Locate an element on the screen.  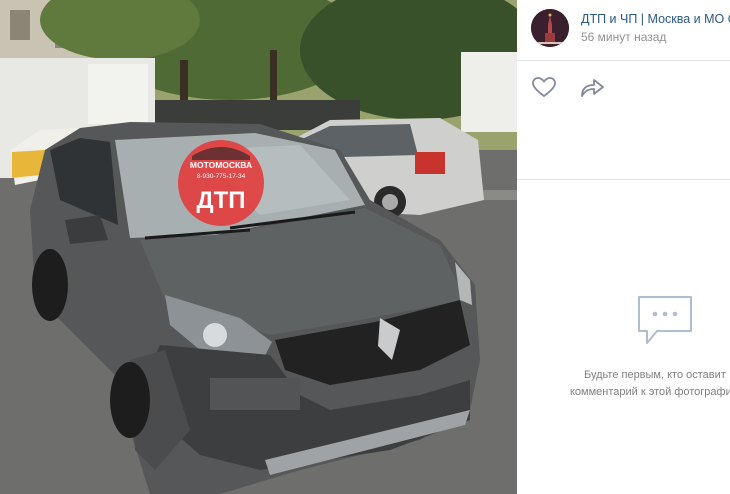
header-divider is located at coordinates (623, 60).